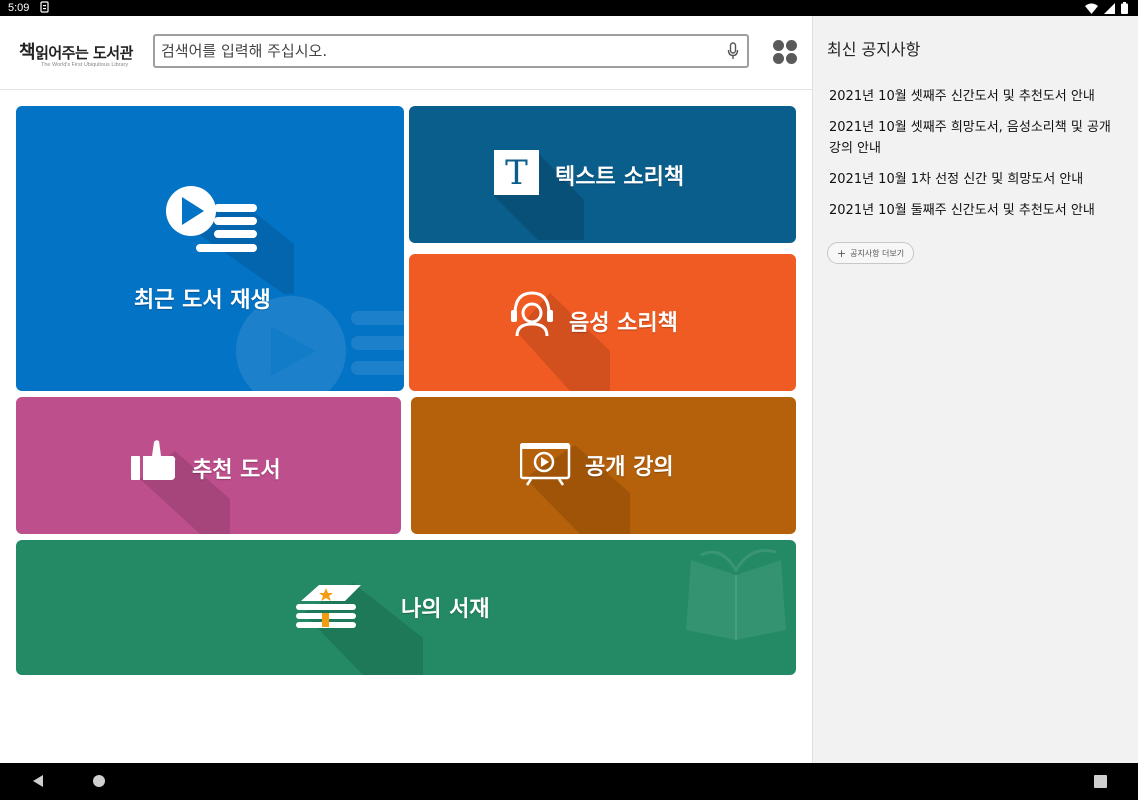  I want to click on tile-my-library: 나의 서재, so click(406, 607).